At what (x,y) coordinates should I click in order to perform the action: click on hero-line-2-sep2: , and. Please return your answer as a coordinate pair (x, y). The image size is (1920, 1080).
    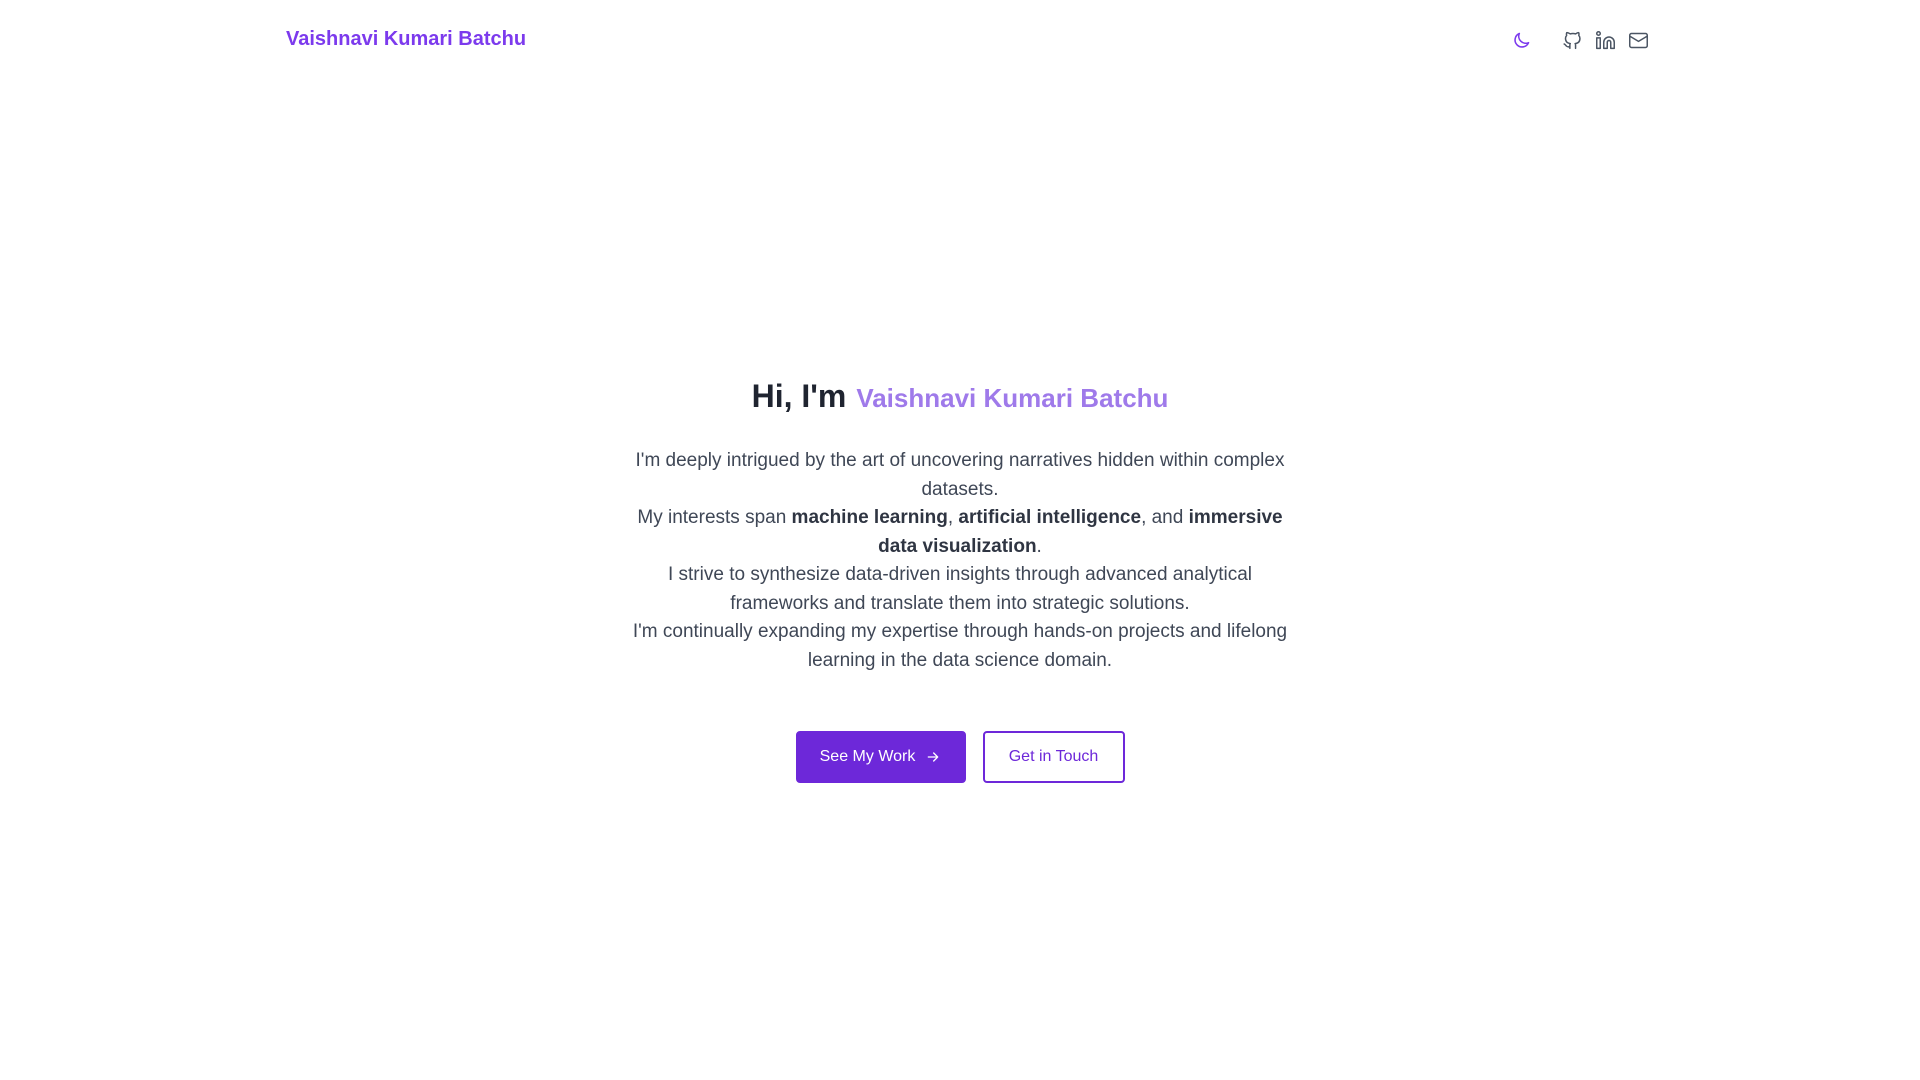
    Looking at the image, I should click on (1165, 517).